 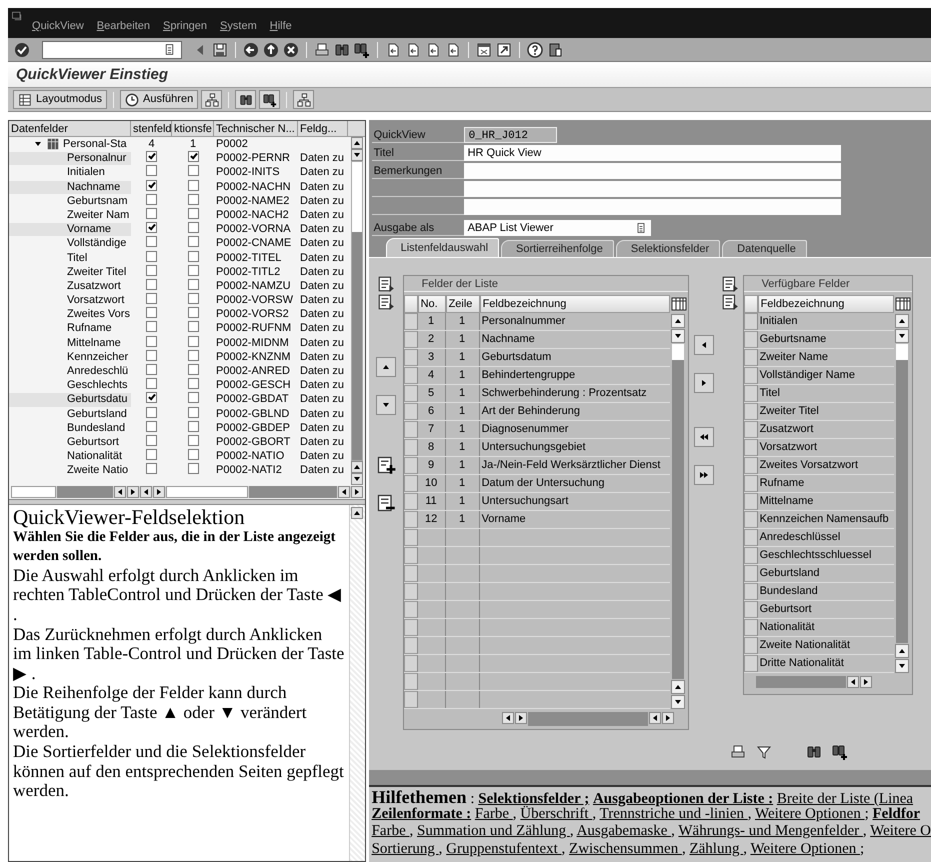 What do you see at coordinates (95, 144) in the screenshot?
I see `tree-node-label: Personal-Sta` at bounding box center [95, 144].